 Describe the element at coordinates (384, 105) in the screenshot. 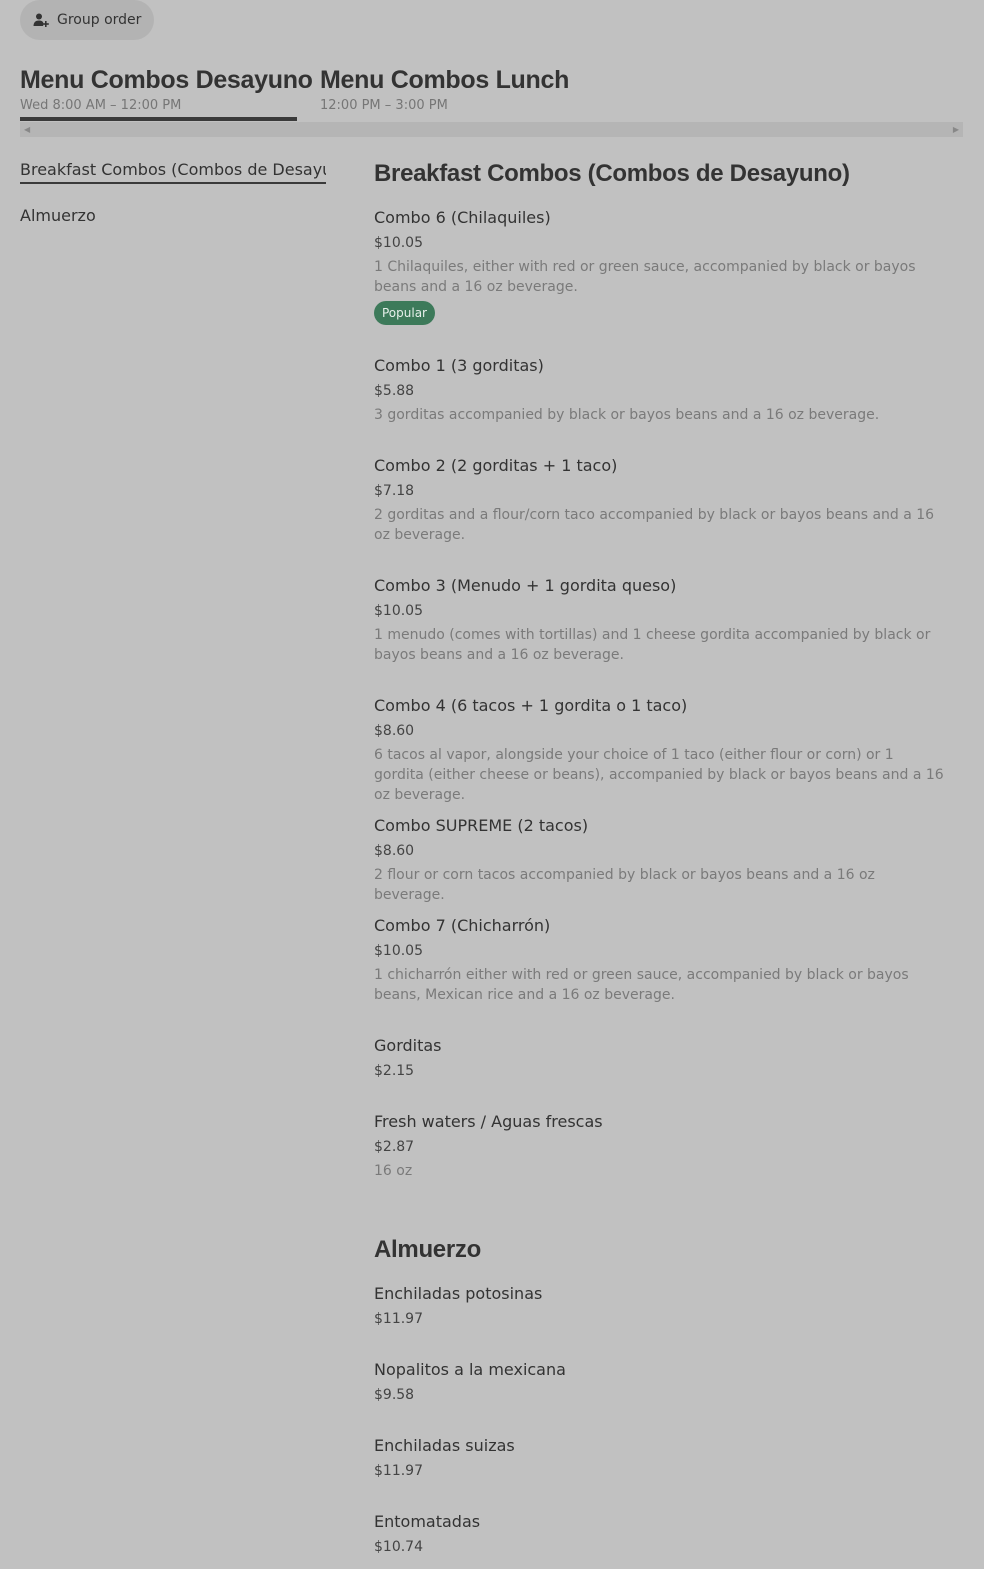

I see `tab-hours: 12:00 PM – 3:00 PM` at that location.